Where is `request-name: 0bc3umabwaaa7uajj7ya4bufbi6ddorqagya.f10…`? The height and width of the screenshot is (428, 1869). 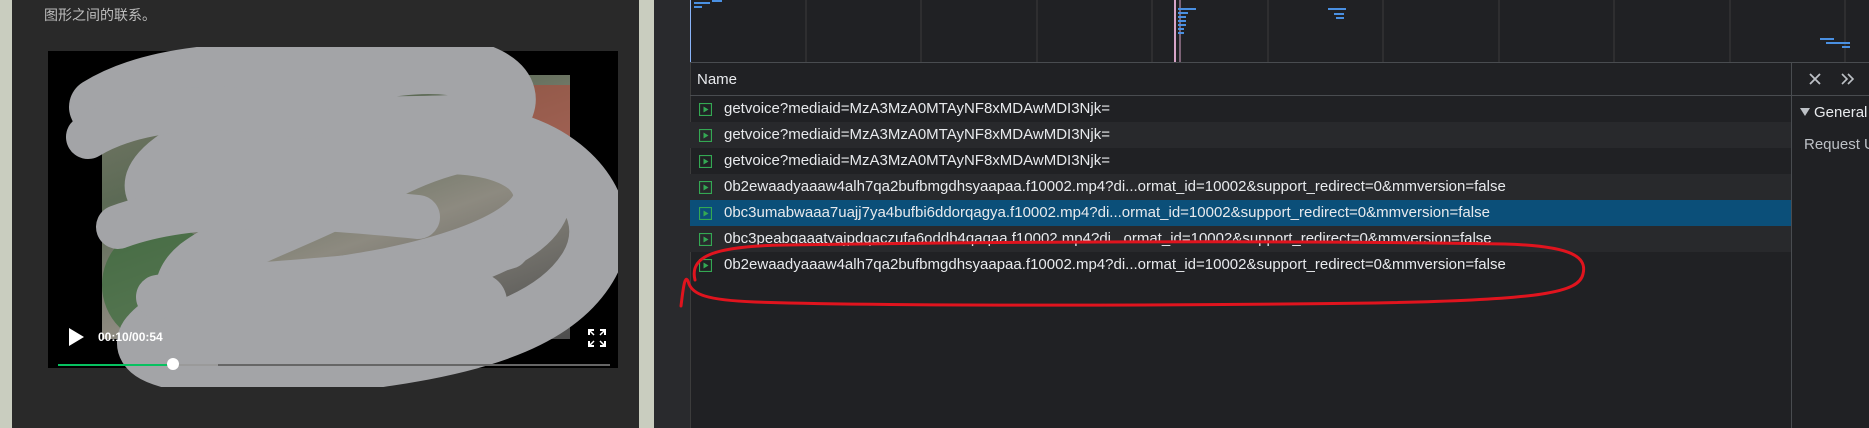
request-name: 0bc3umabwaaa7uajj7ya4bufbi6ddorqagya.f10… is located at coordinates (1107, 212).